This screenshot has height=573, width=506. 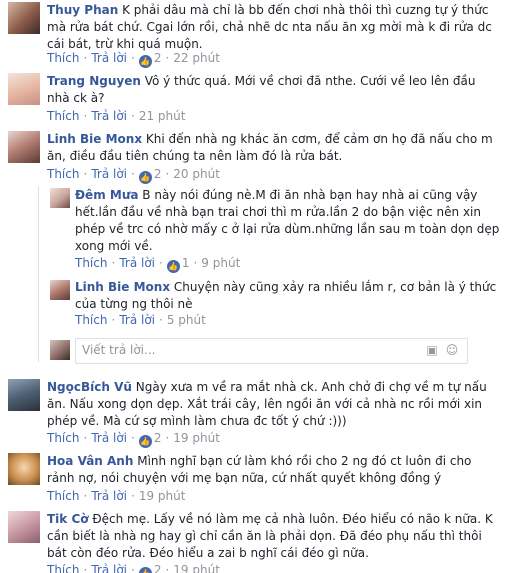 What do you see at coordinates (271, 351) in the screenshot?
I see `reply-input: Viết trả lời... ▣ ☺` at bounding box center [271, 351].